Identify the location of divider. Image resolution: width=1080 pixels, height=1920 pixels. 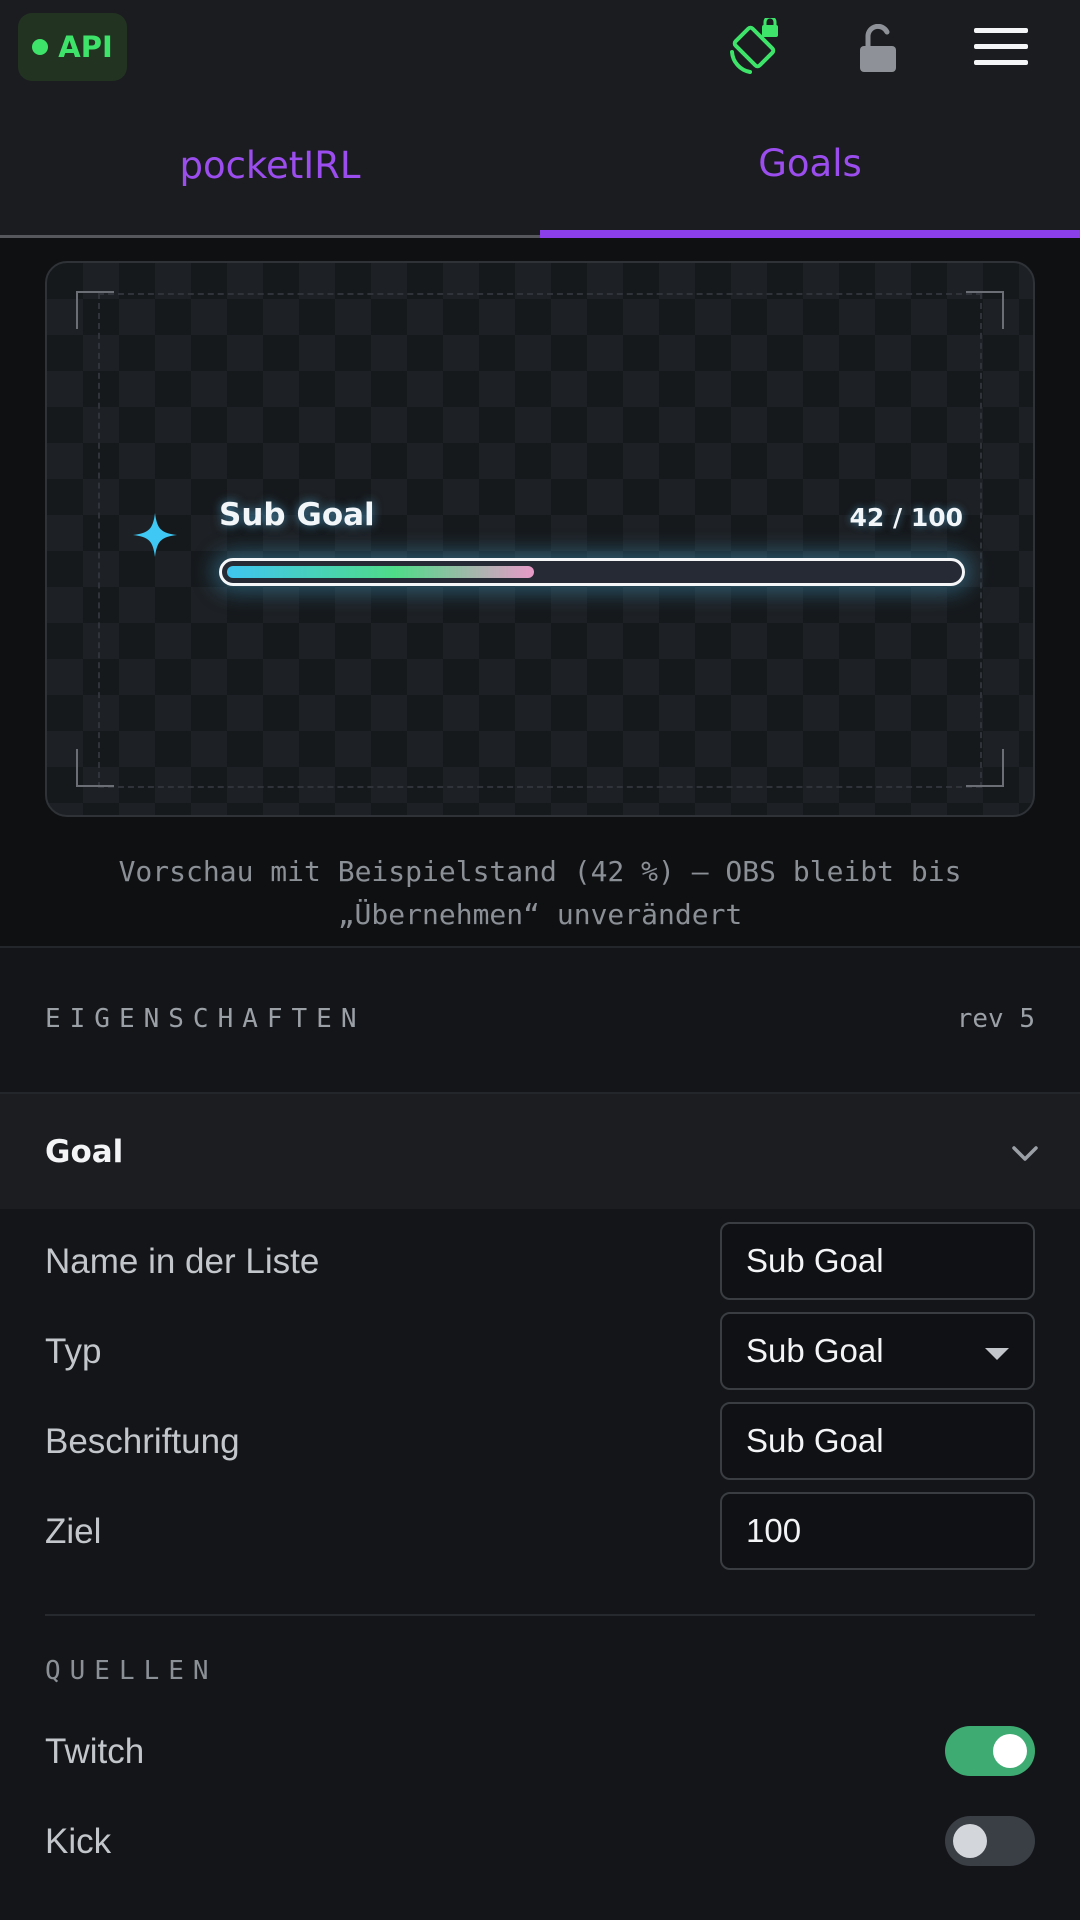
(540, 1615).